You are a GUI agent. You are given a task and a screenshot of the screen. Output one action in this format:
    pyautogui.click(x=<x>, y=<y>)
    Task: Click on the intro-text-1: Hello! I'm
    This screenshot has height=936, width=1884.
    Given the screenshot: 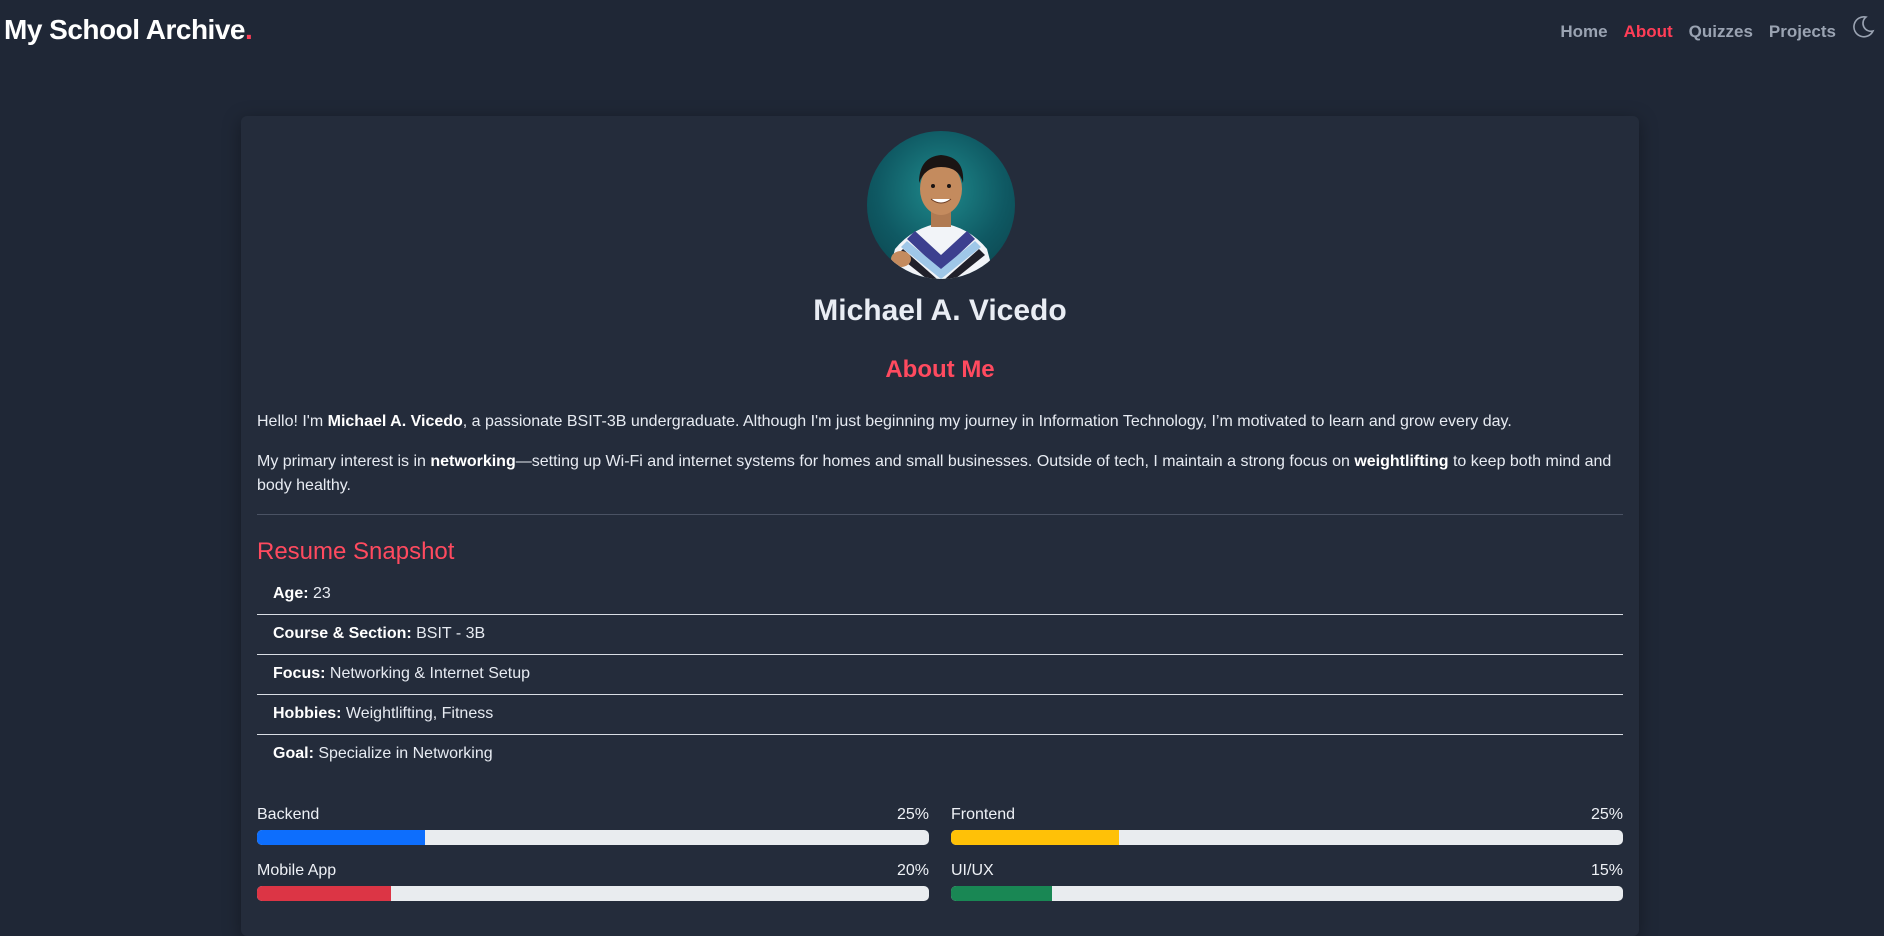 What is the action you would take?
    pyautogui.click(x=292, y=421)
    